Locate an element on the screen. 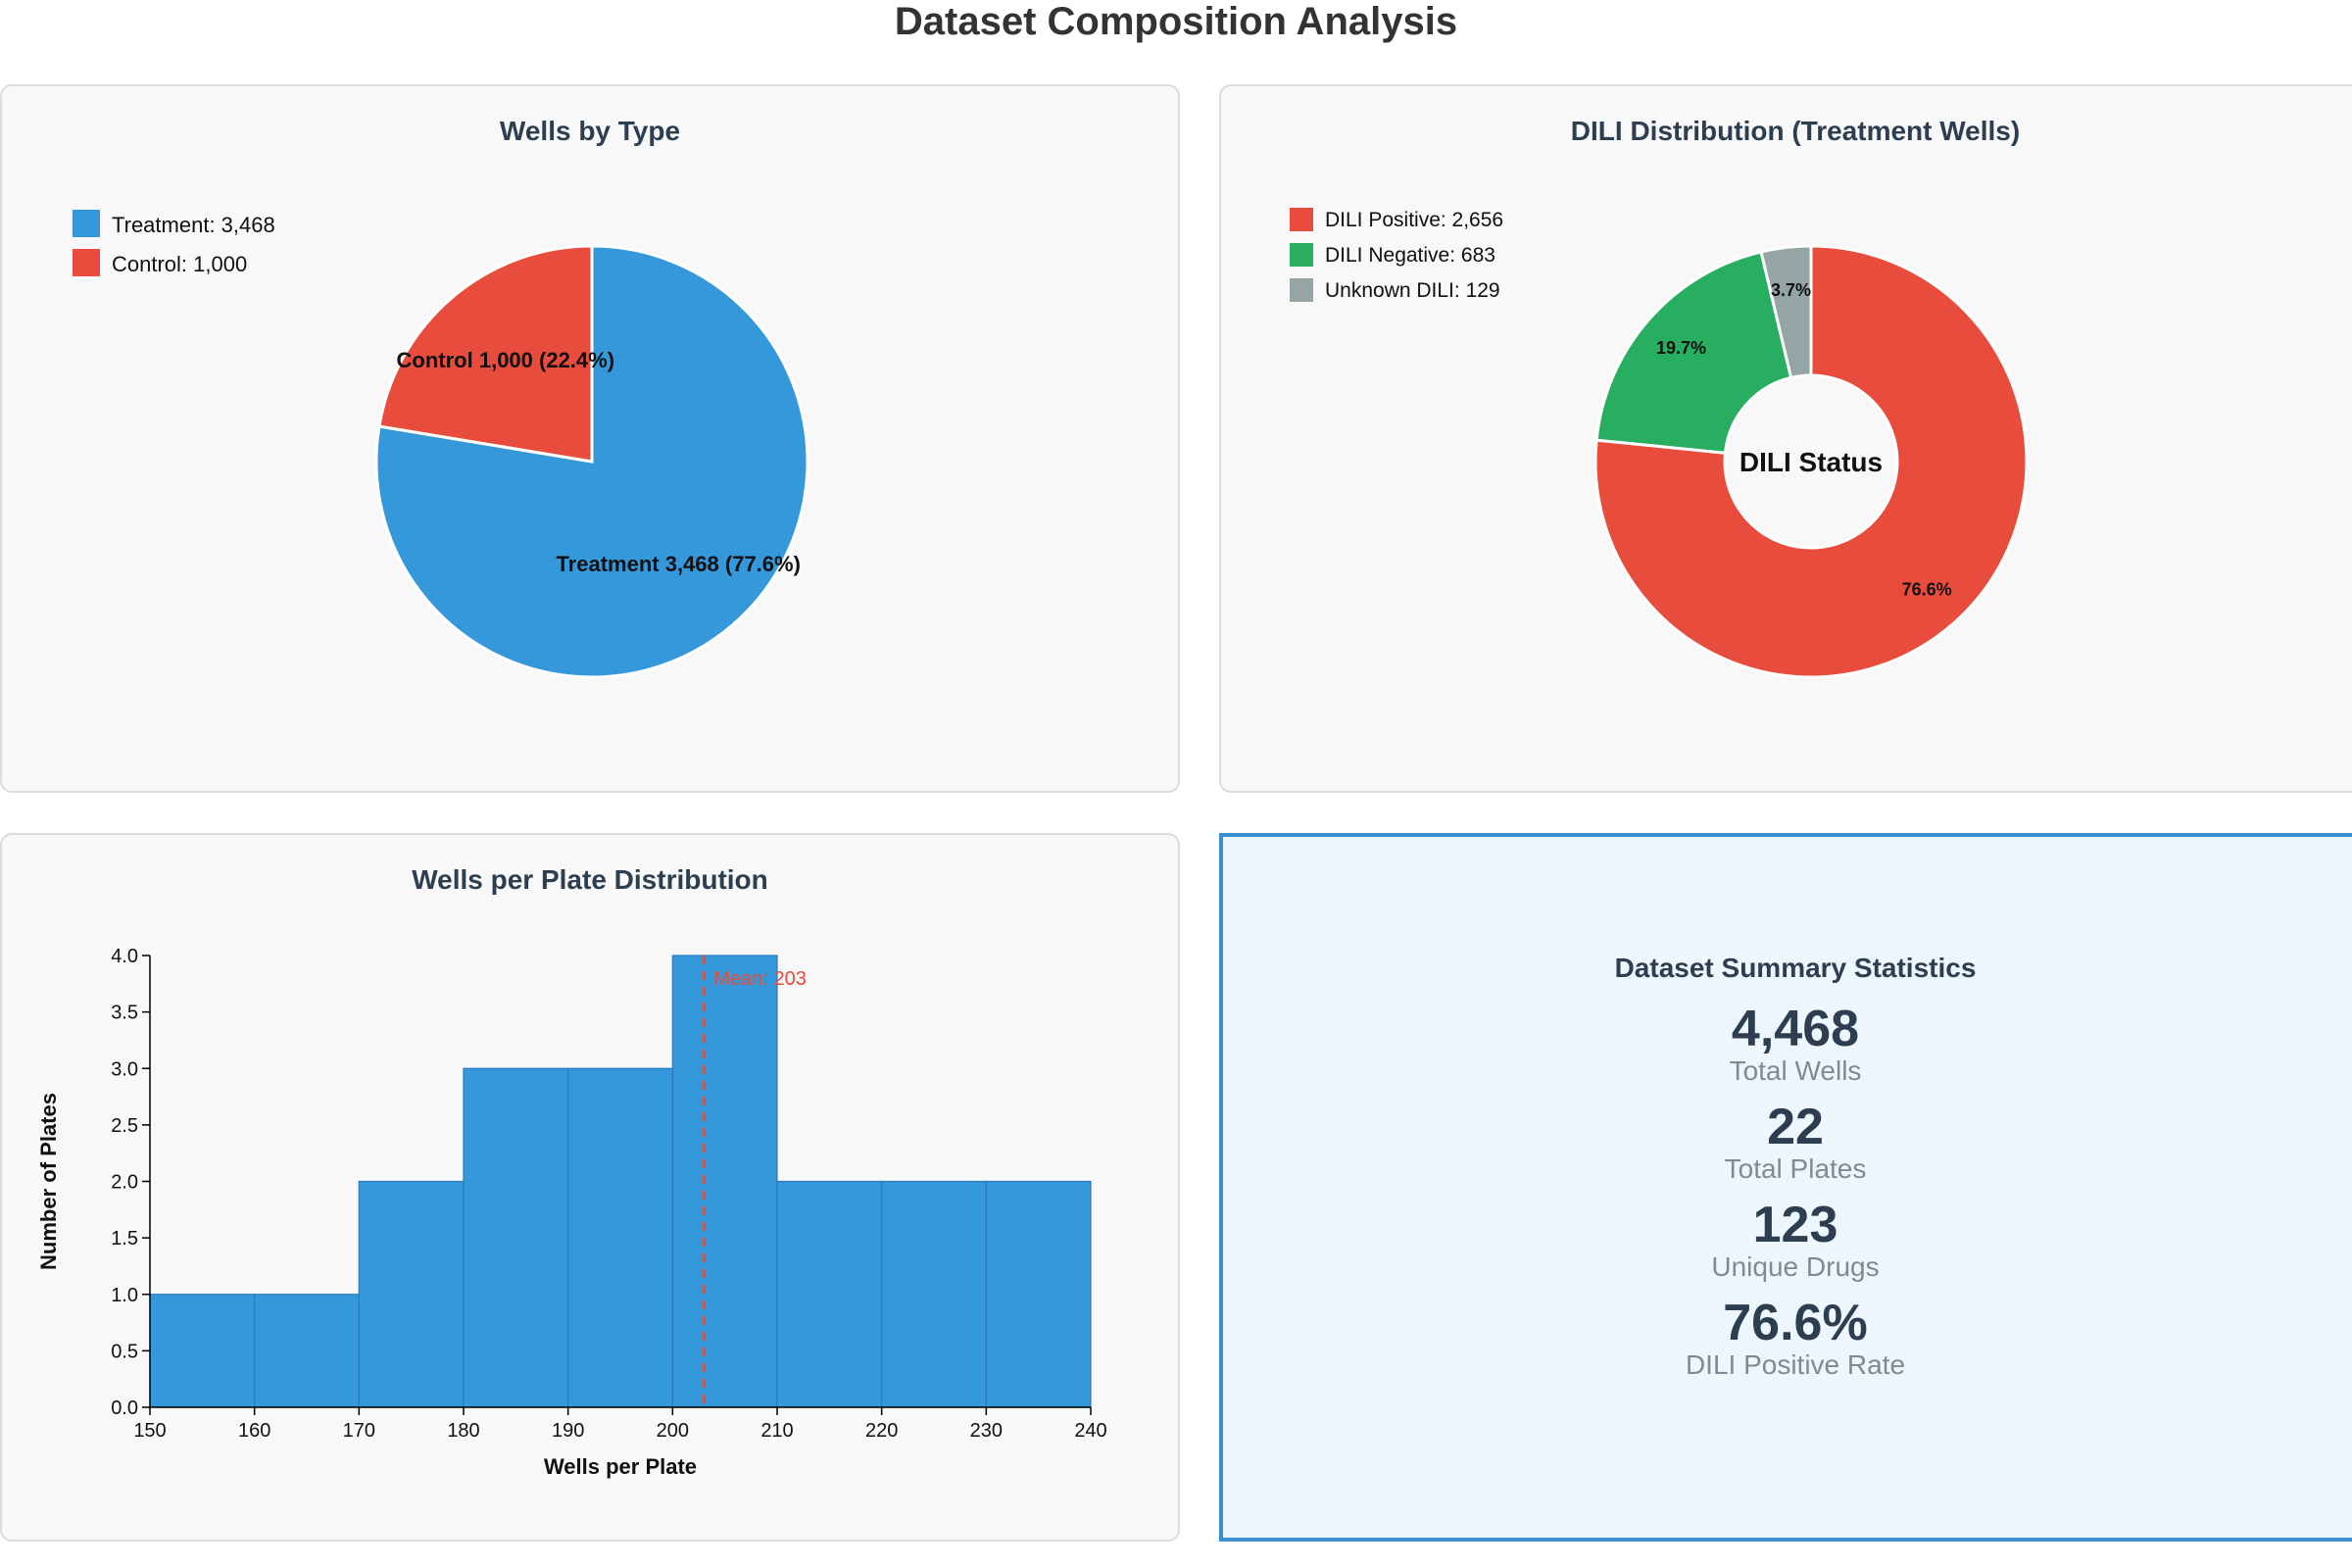 This screenshot has height=1568, width=2352. y-tick-label: 1.5 is located at coordinates (124, 1239).